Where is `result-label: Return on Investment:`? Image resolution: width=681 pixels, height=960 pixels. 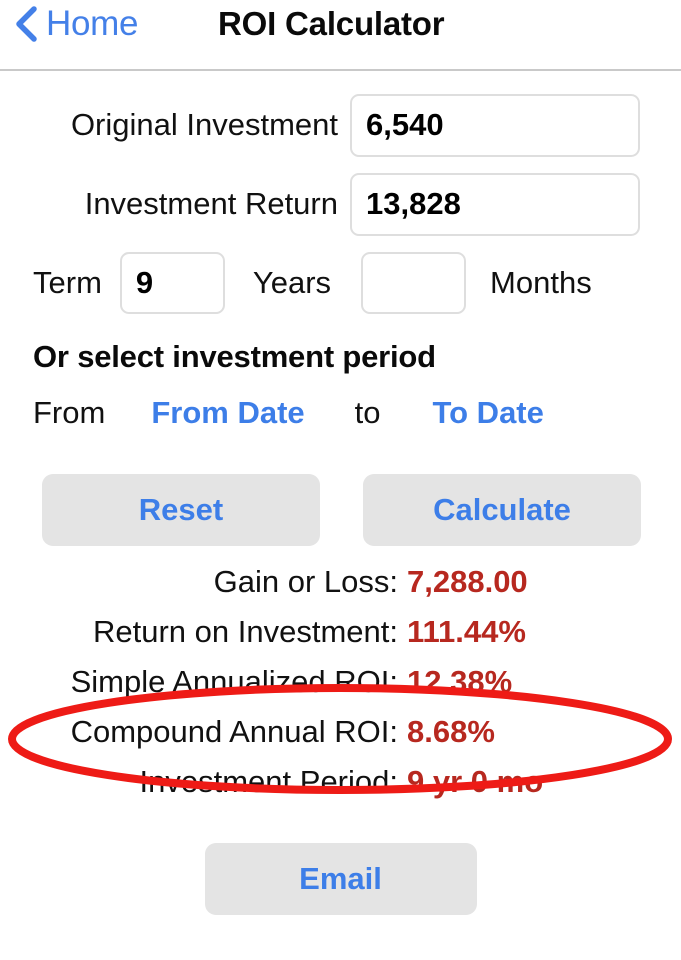 result-label: Return on Investment: is located at coordinates (245, 631).